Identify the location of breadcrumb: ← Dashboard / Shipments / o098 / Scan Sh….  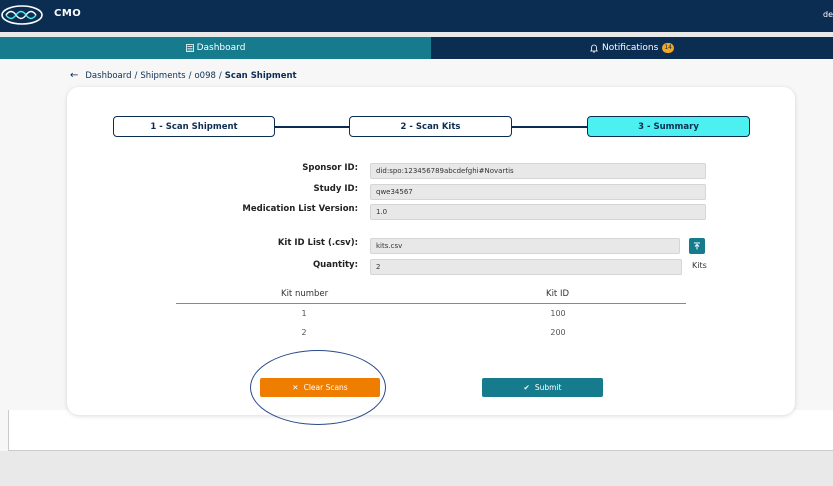
(183, 75).